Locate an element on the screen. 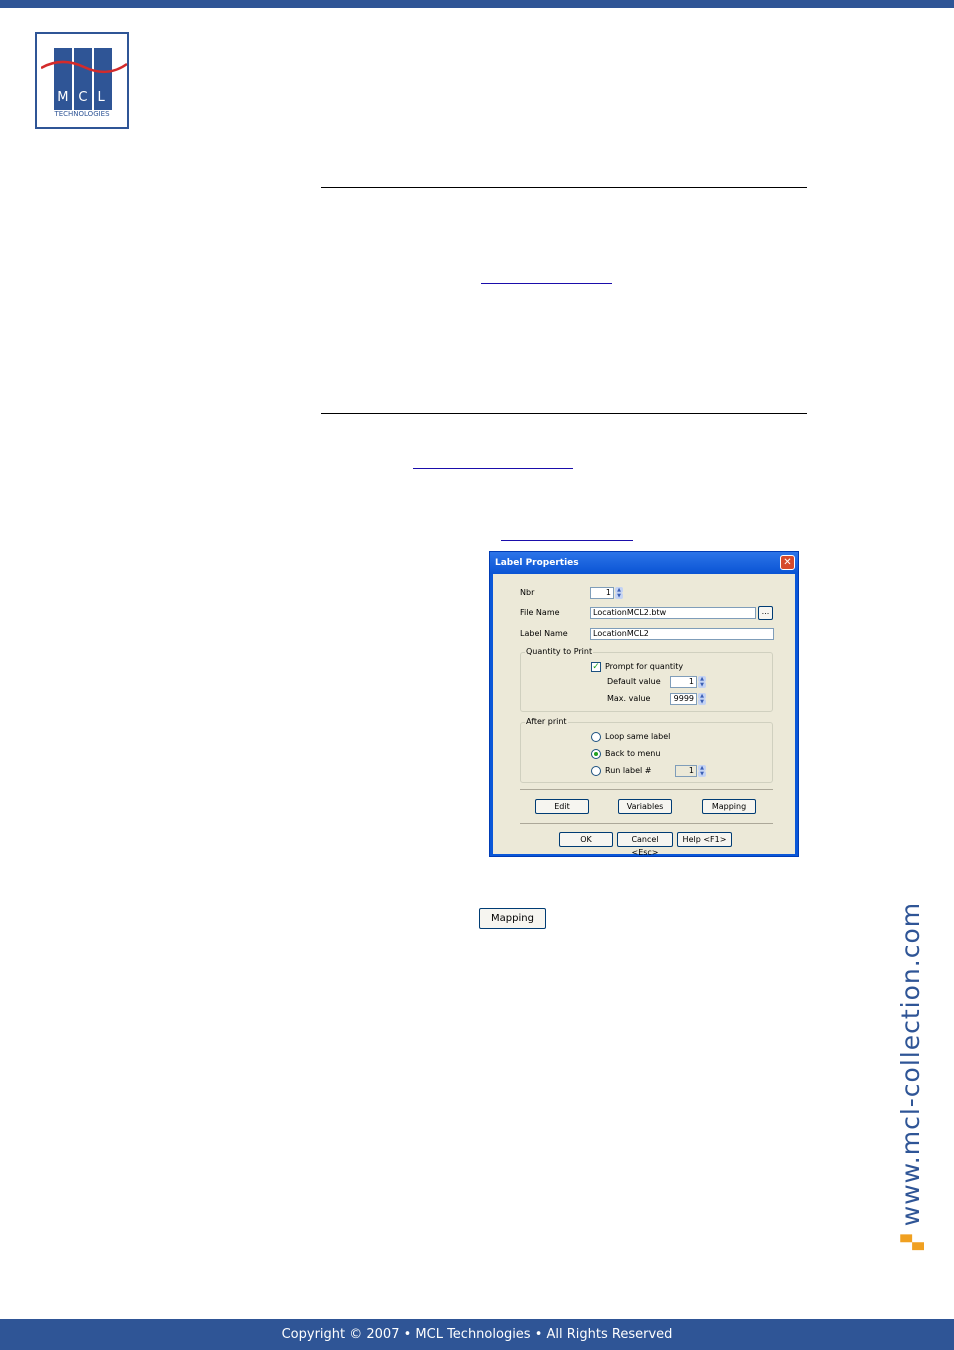 The width and height of the screenshot is (954, 1350). label-name-label: Label Name is located at coordinates (544, 633).